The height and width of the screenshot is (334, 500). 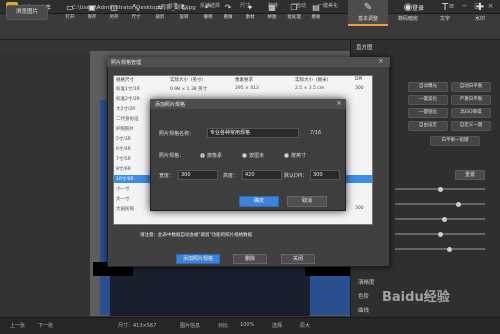 I want to click on one-click-sharpen-button: 一键锐化, so click(x=428, y=113).